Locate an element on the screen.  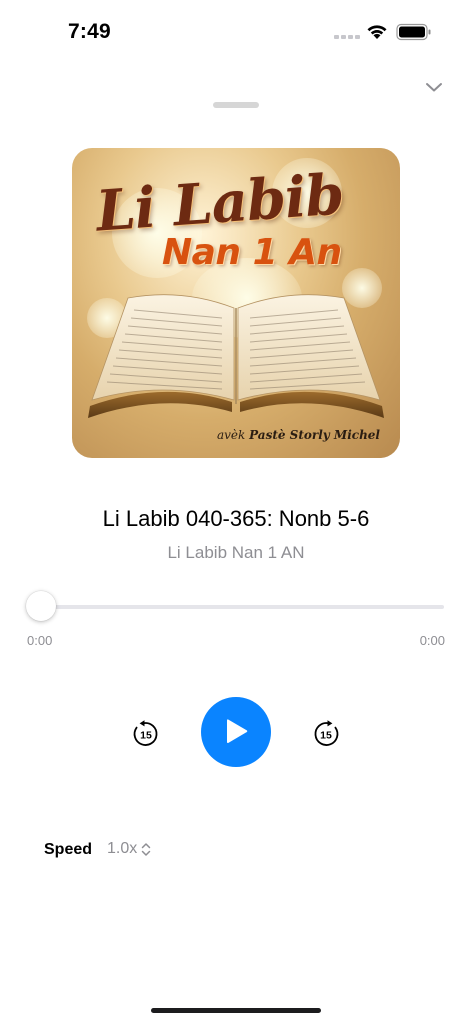
skip-forward-label: 15 is located at coordinates (326, 736).